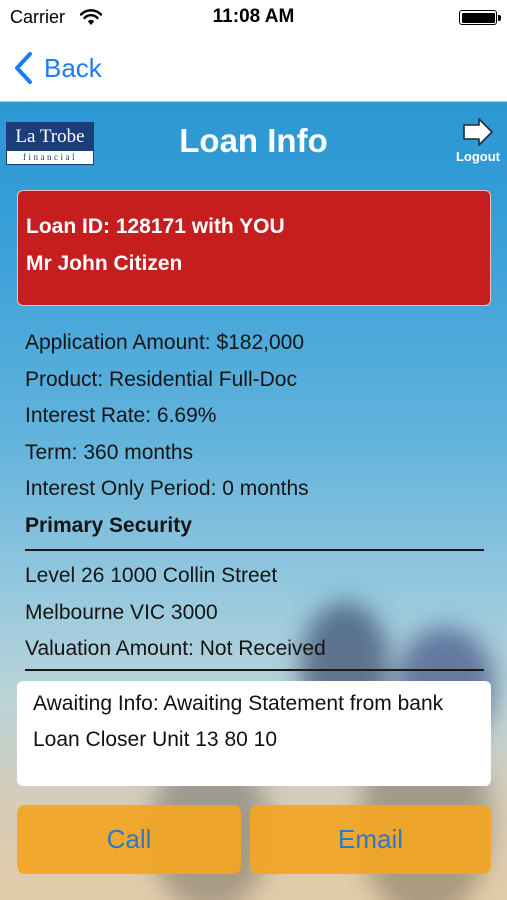  Describe the element at coordinates (73, 67) in the screenshot. I see `back-label: Back` at that location.